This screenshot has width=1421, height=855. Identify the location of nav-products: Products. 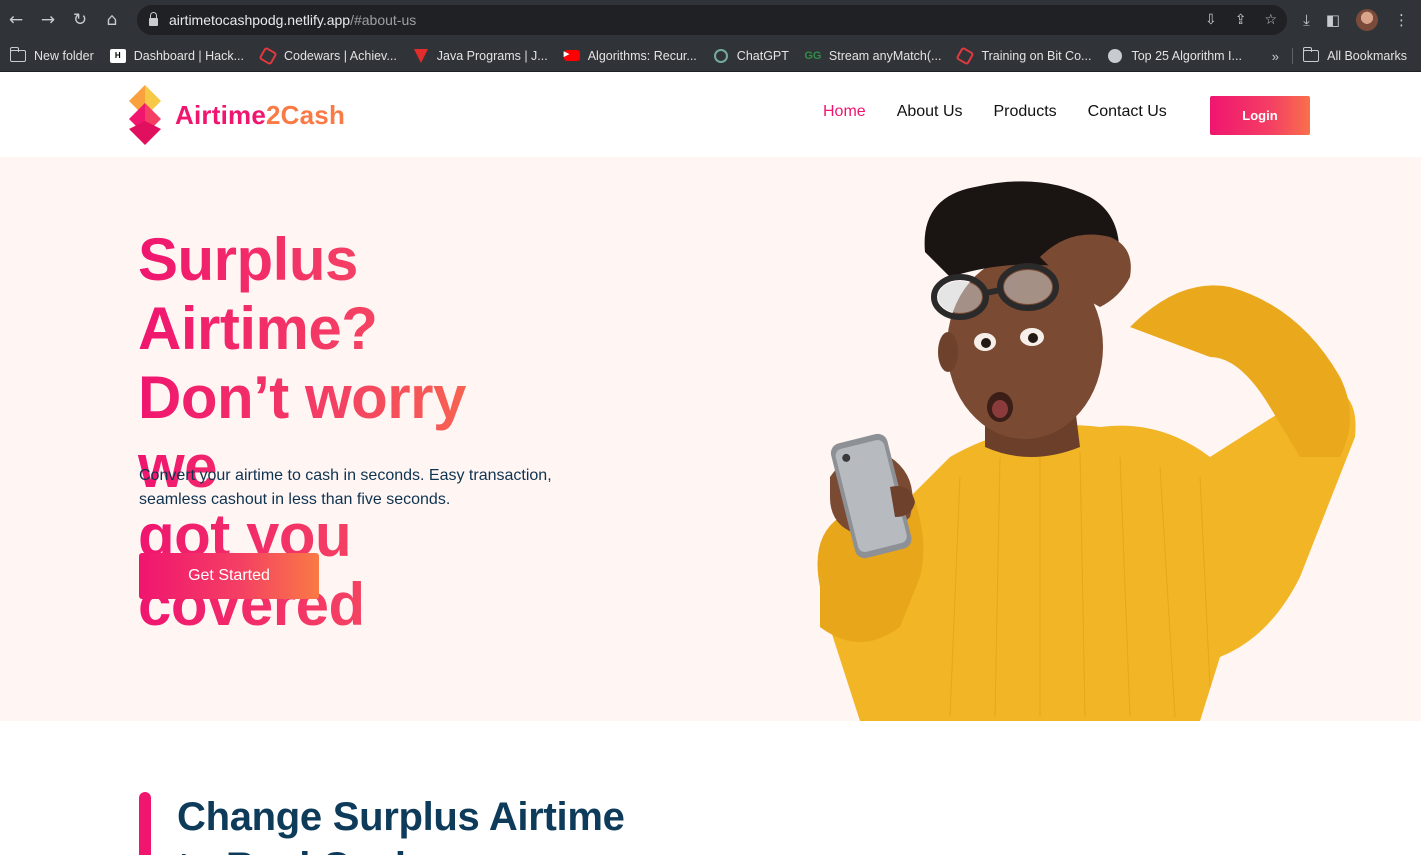
(1025, 112).